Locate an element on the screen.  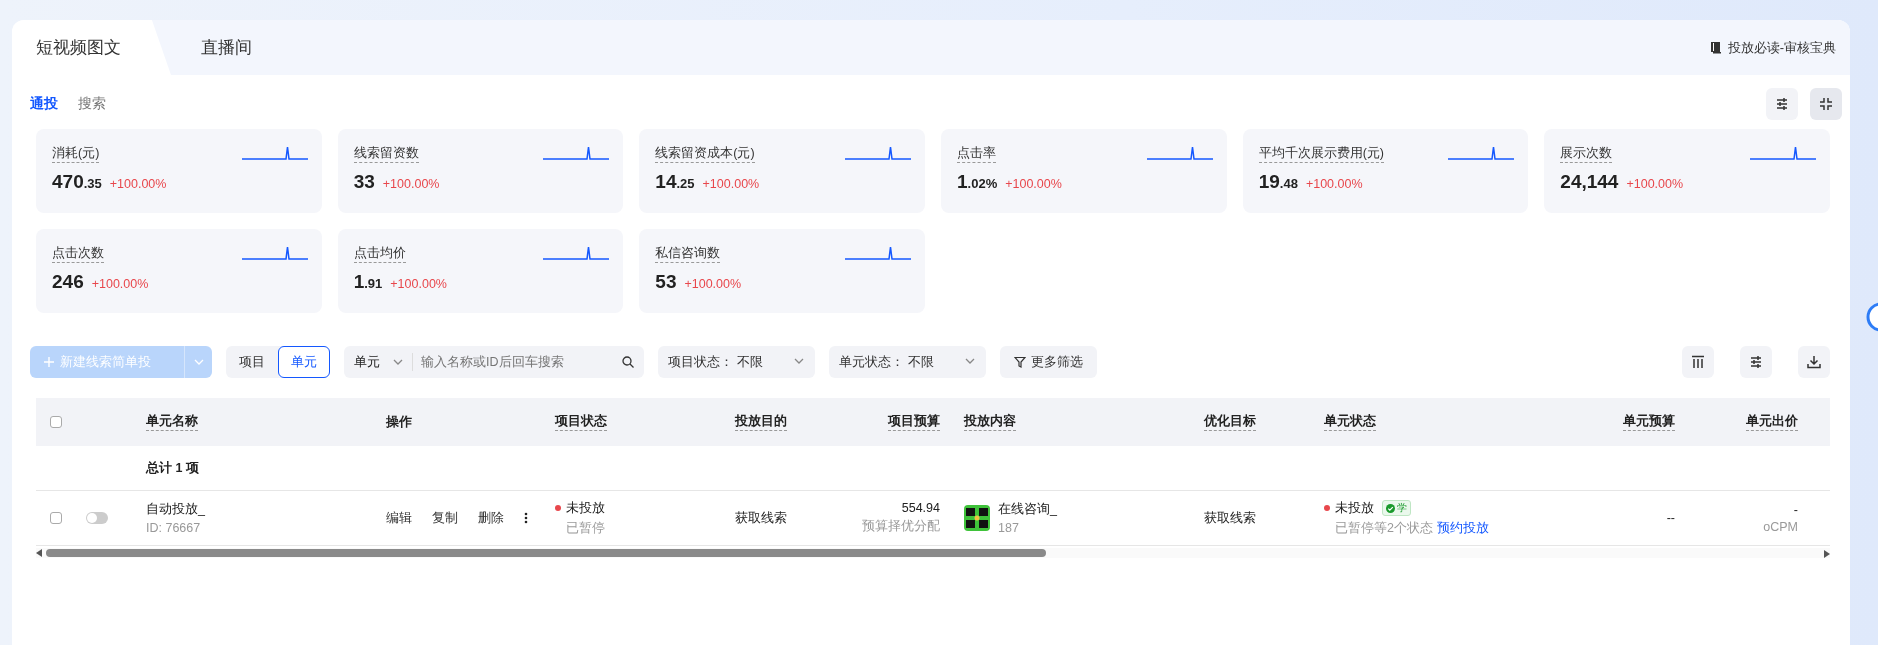
guide-link: 投放必读-审核宝典 is located at coordinates (1772, 47).